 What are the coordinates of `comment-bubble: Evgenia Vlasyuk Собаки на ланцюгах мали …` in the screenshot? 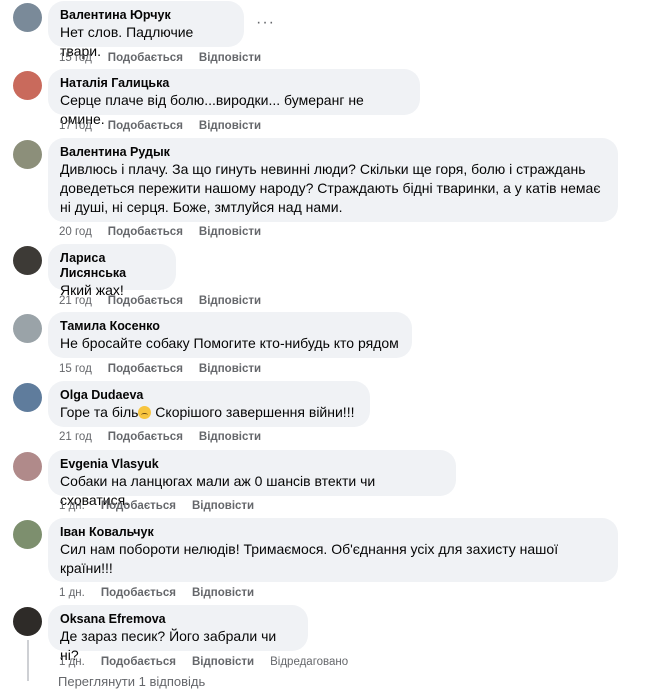 It's located at (252, 479).